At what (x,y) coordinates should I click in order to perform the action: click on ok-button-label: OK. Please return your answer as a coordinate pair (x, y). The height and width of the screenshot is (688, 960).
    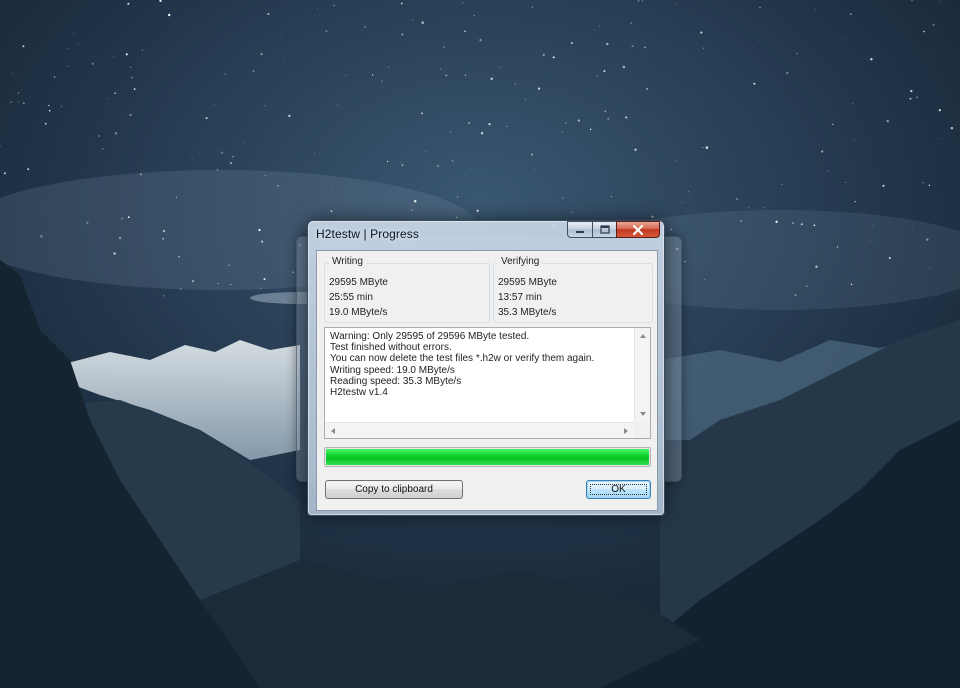
    Looking at the image, I should click on (618, 489).